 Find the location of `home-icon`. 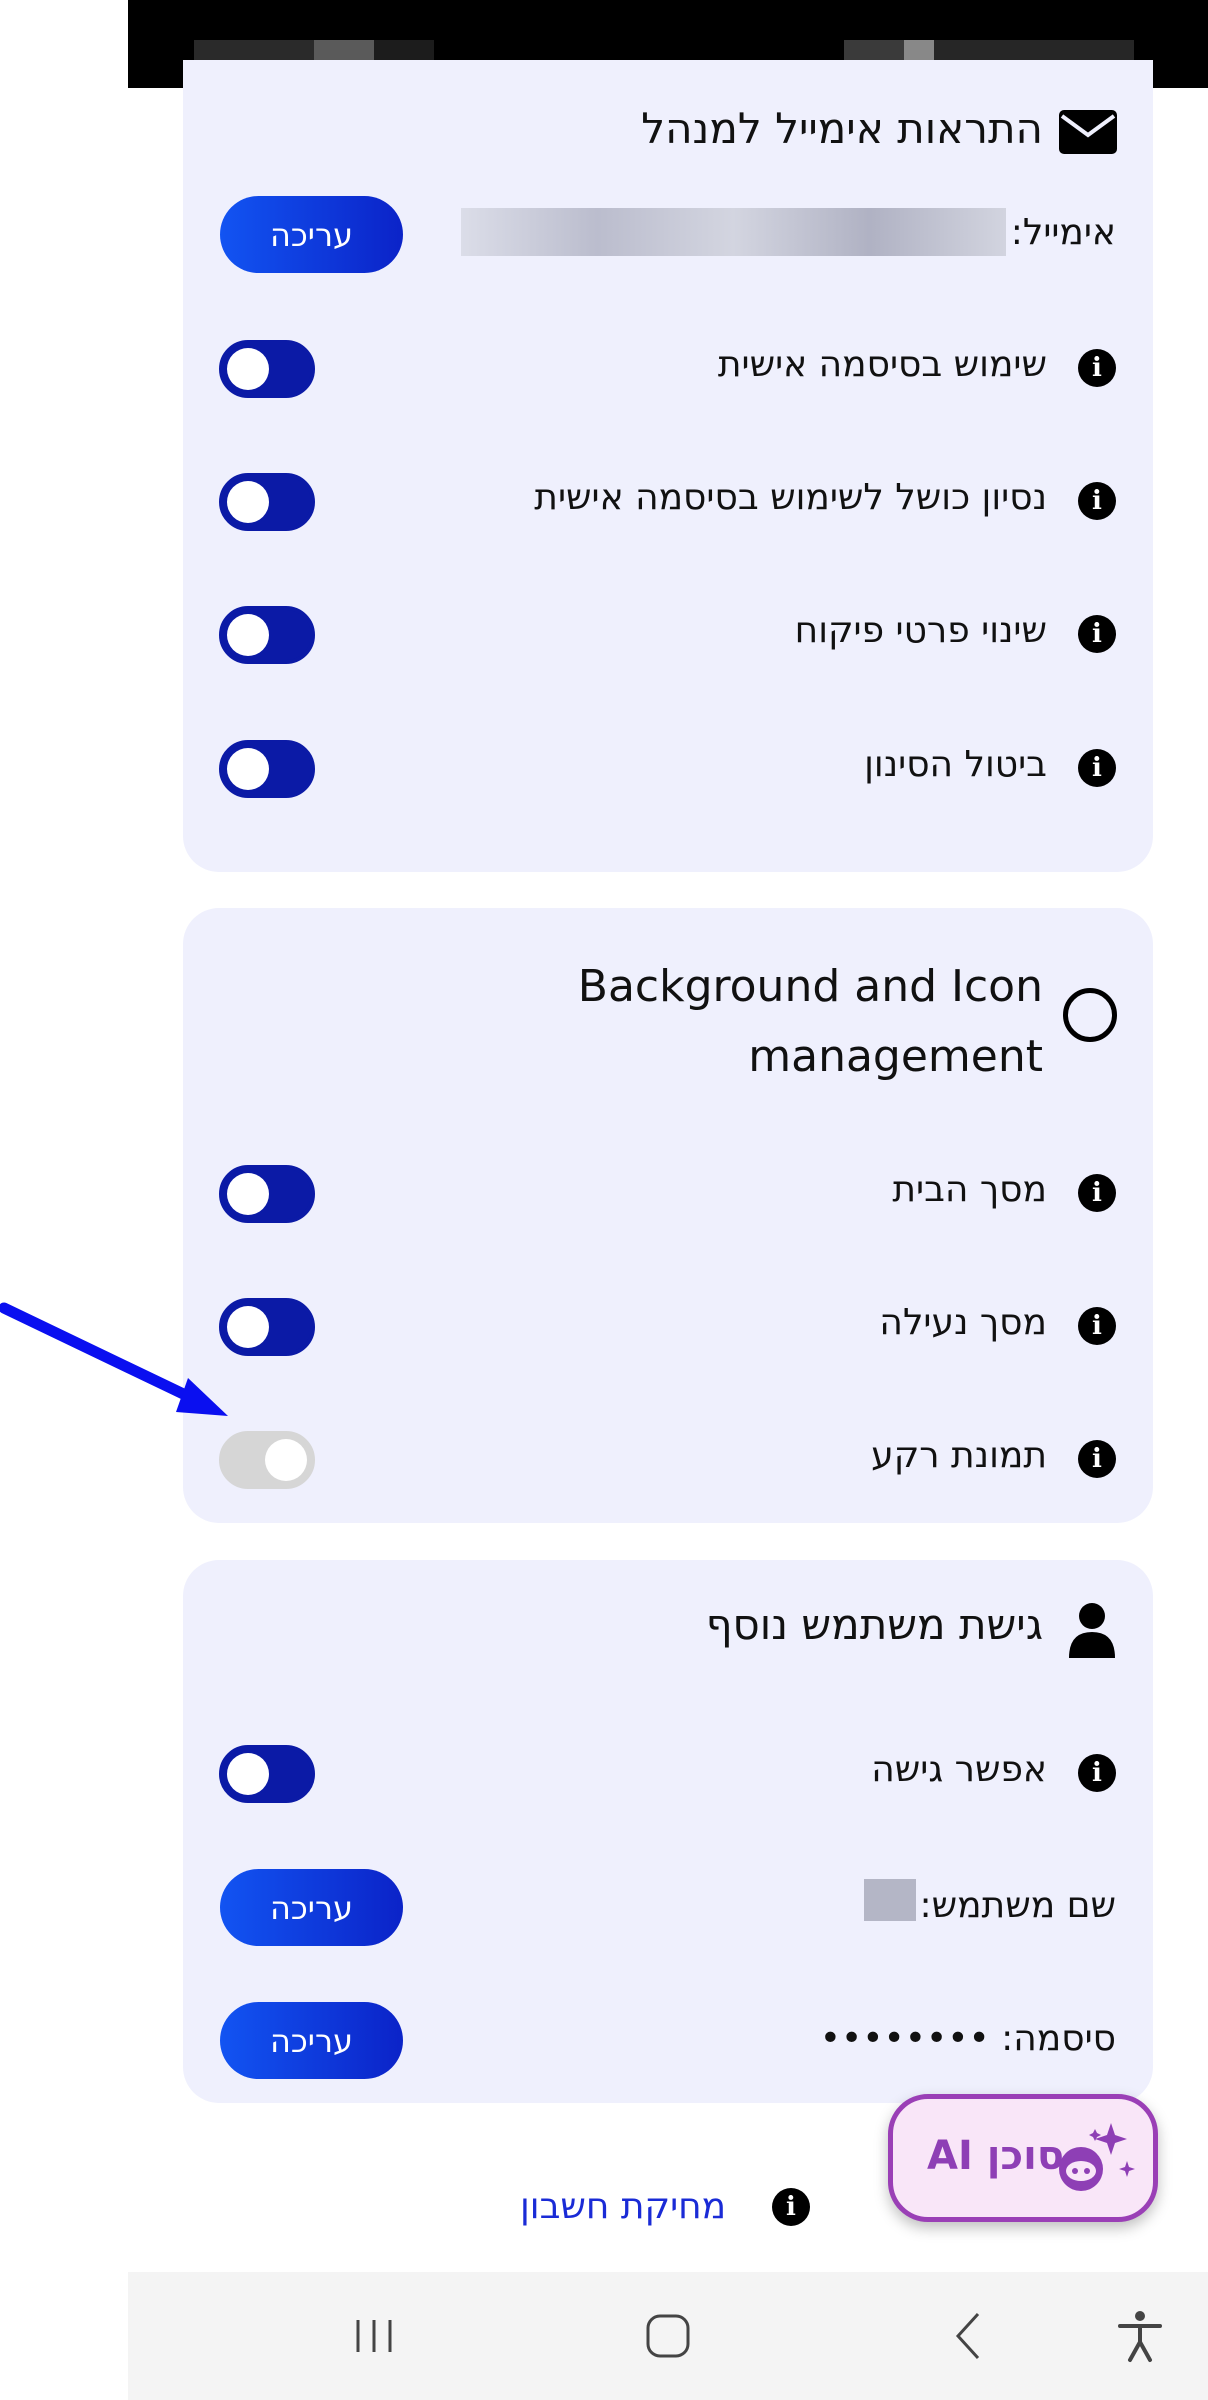

home-icon is located at coordinates (668, 2336).